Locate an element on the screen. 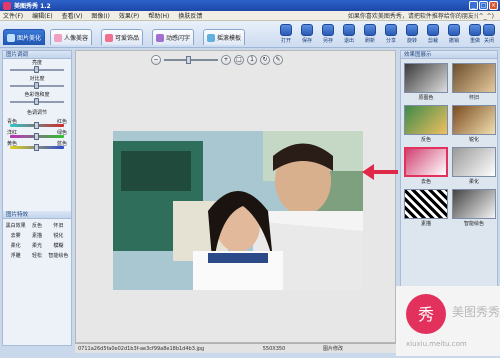 The image size is (500, 358). menu-help: 帮助(H) is located at coordinates (158, 15).